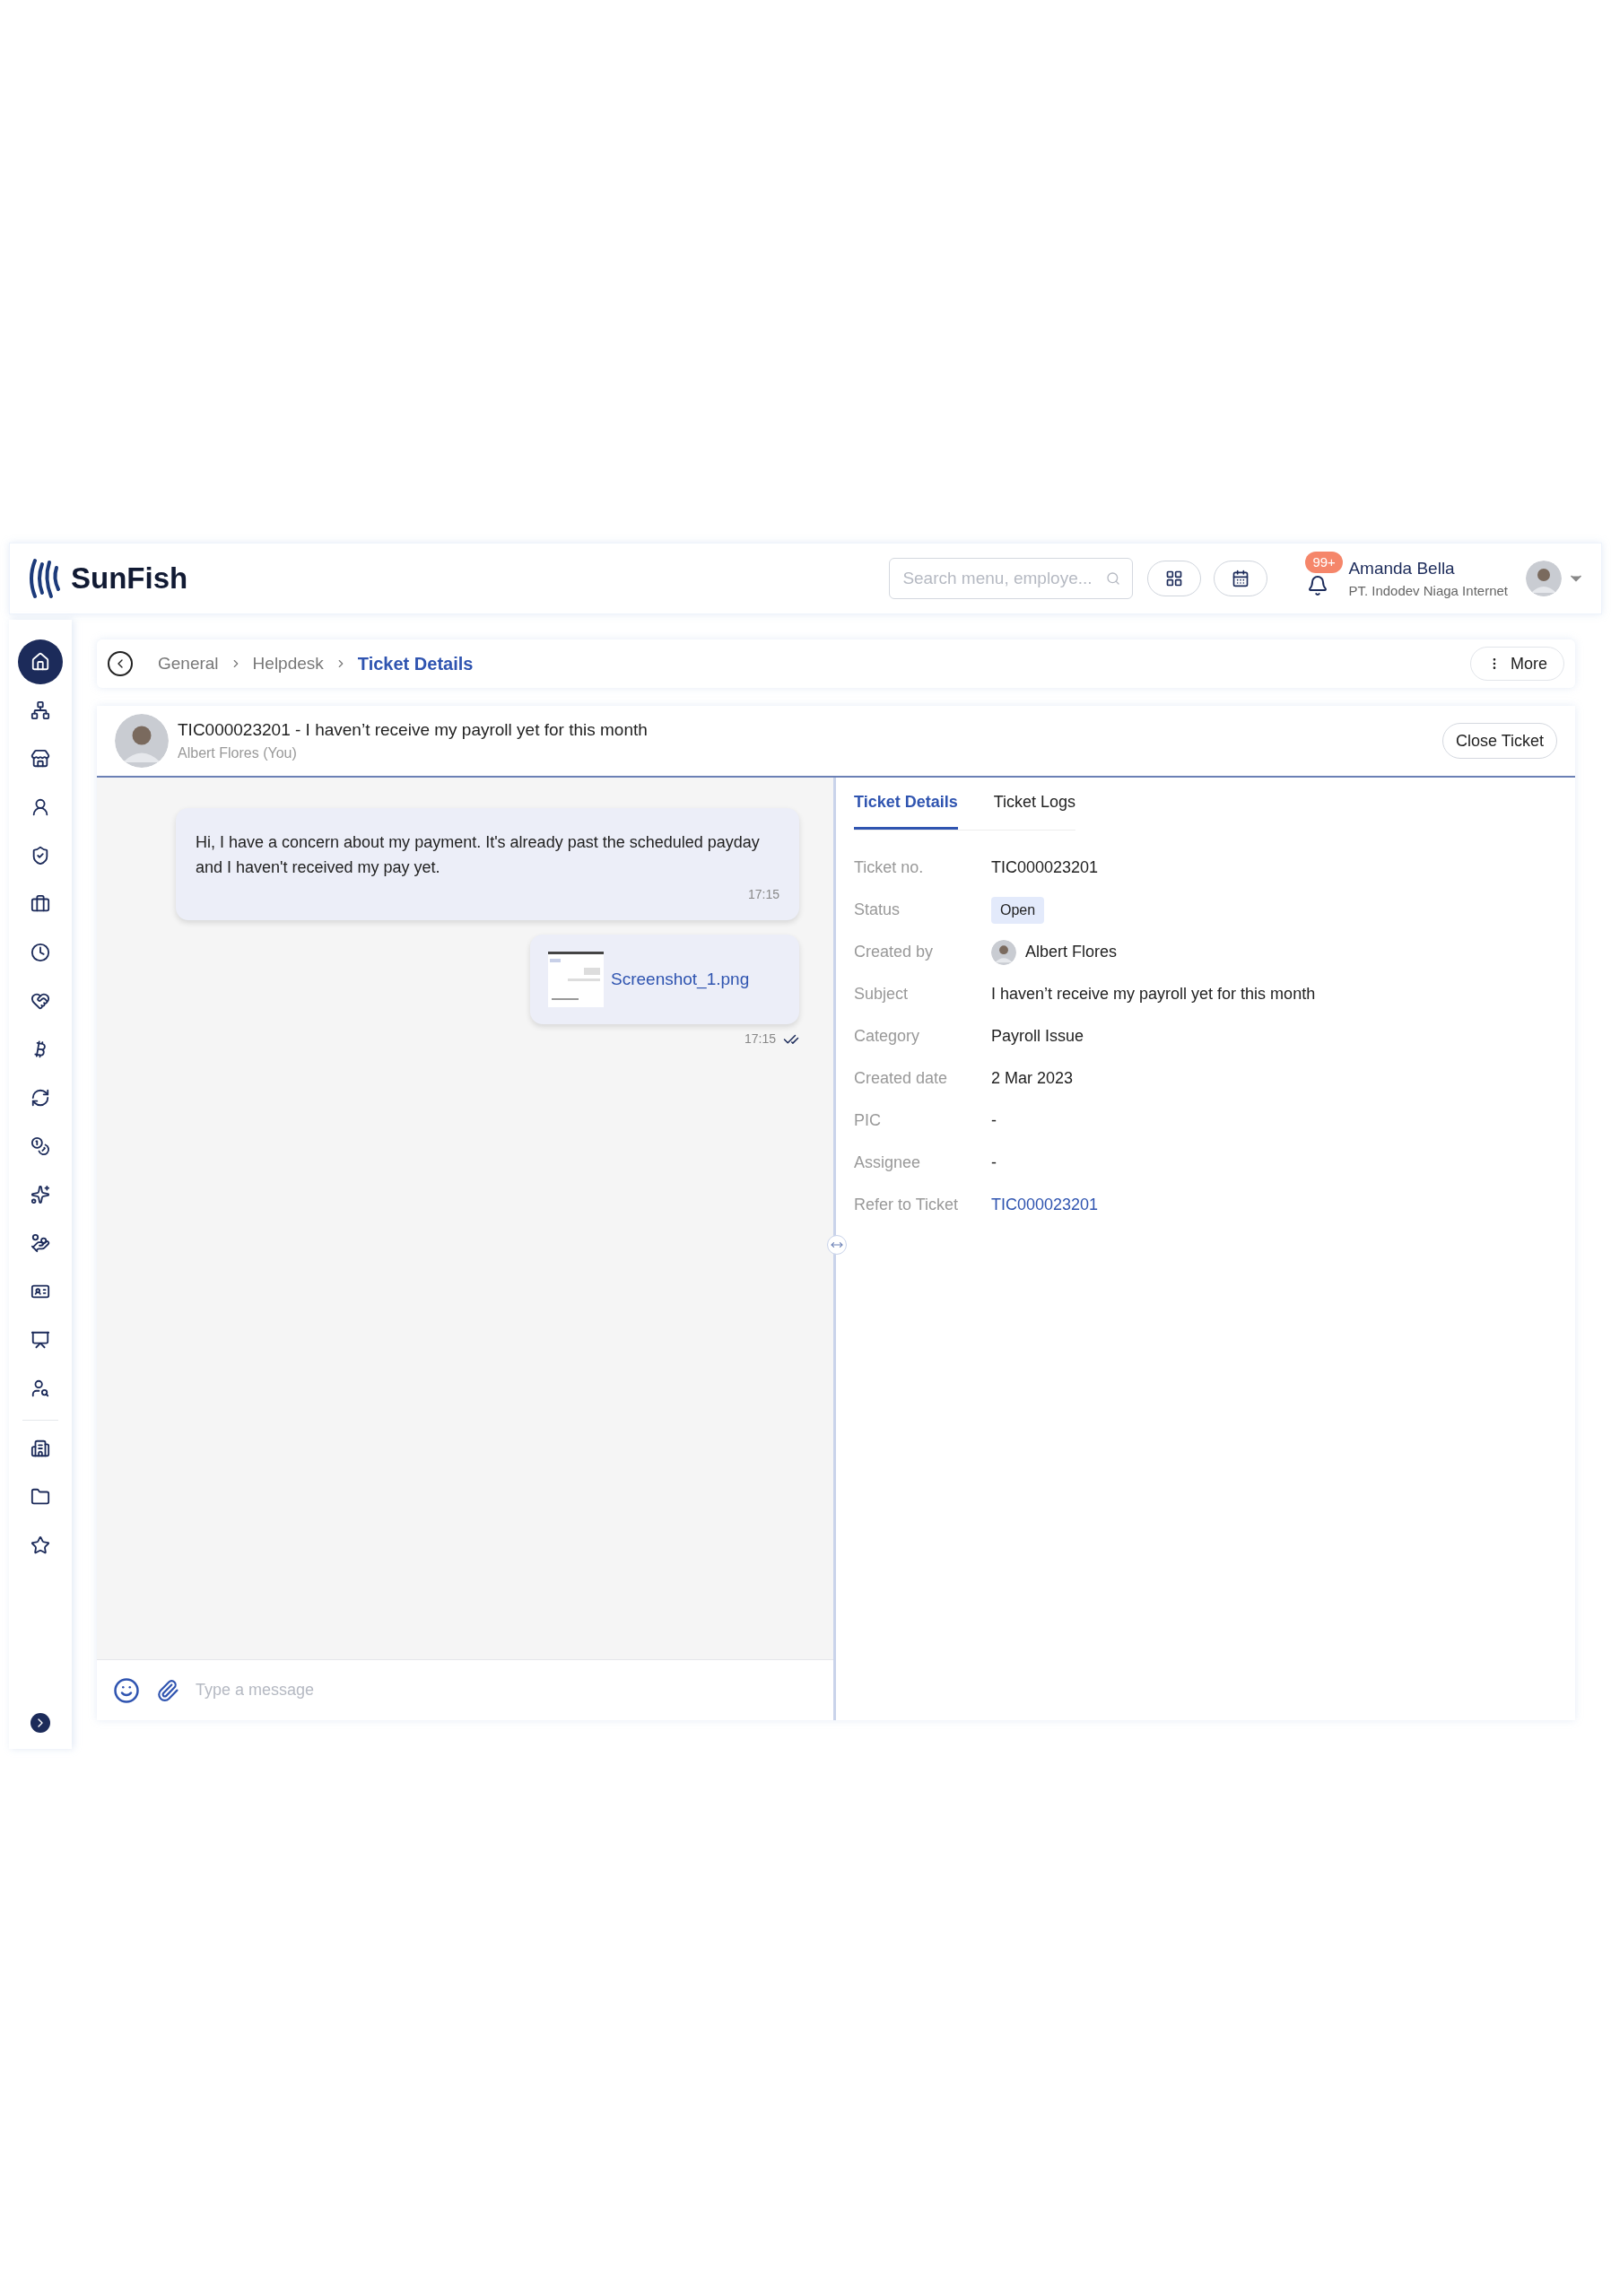 The image size is (1611, 2296). I want to click on detail-label: Ticket no., so click(889, 867).